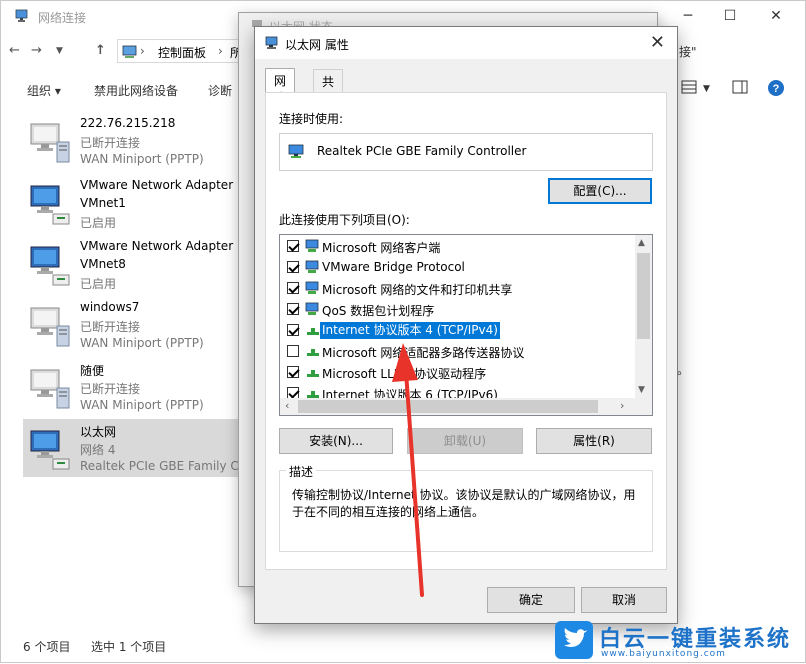 Image resolution: width=806 pixels, height=664 pixels. Describe the element at coordinates (574, 640) in the screenshot. I see `twitter-bird-logo` at that location.